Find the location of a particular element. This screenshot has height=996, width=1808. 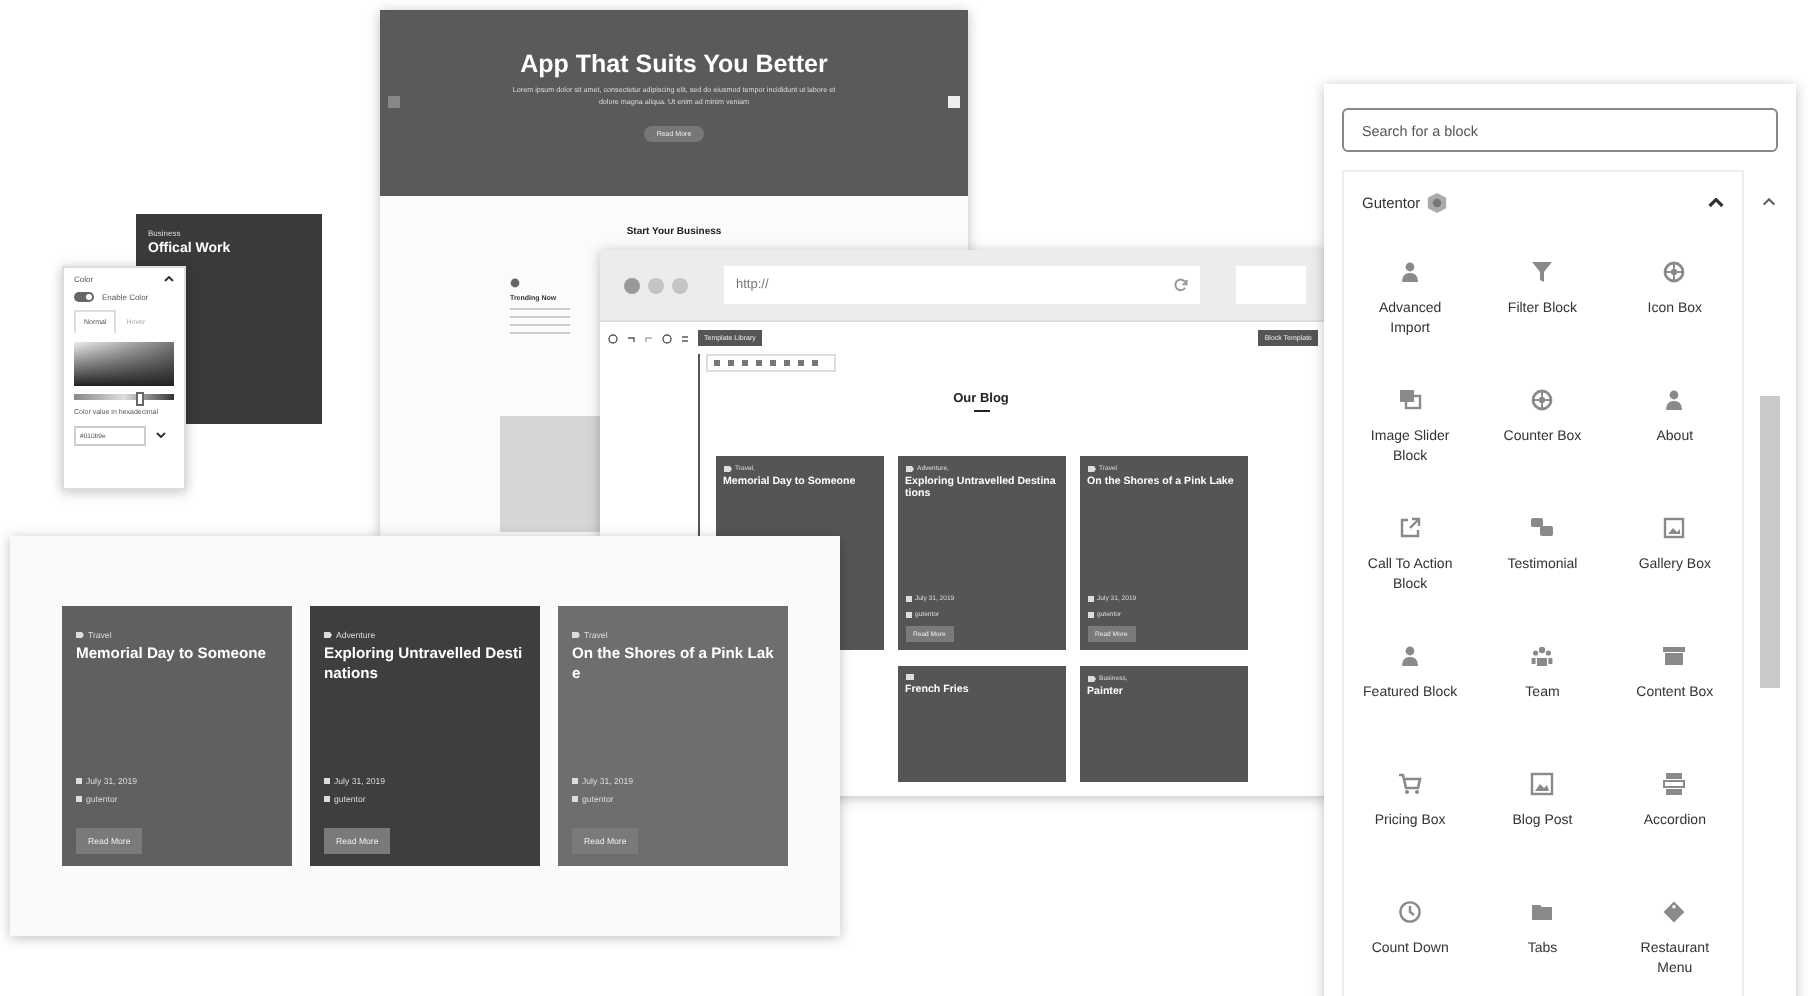

opacity-slider is located at coordinates (124, 397).